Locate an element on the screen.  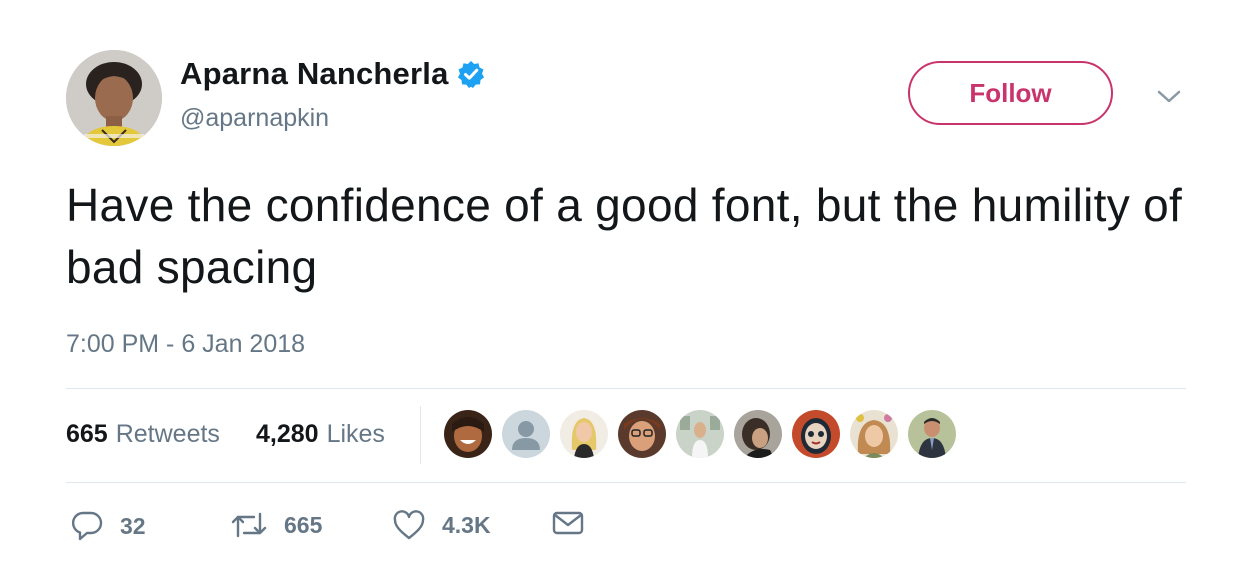
reply-icon is located at coordinates (87, 526).